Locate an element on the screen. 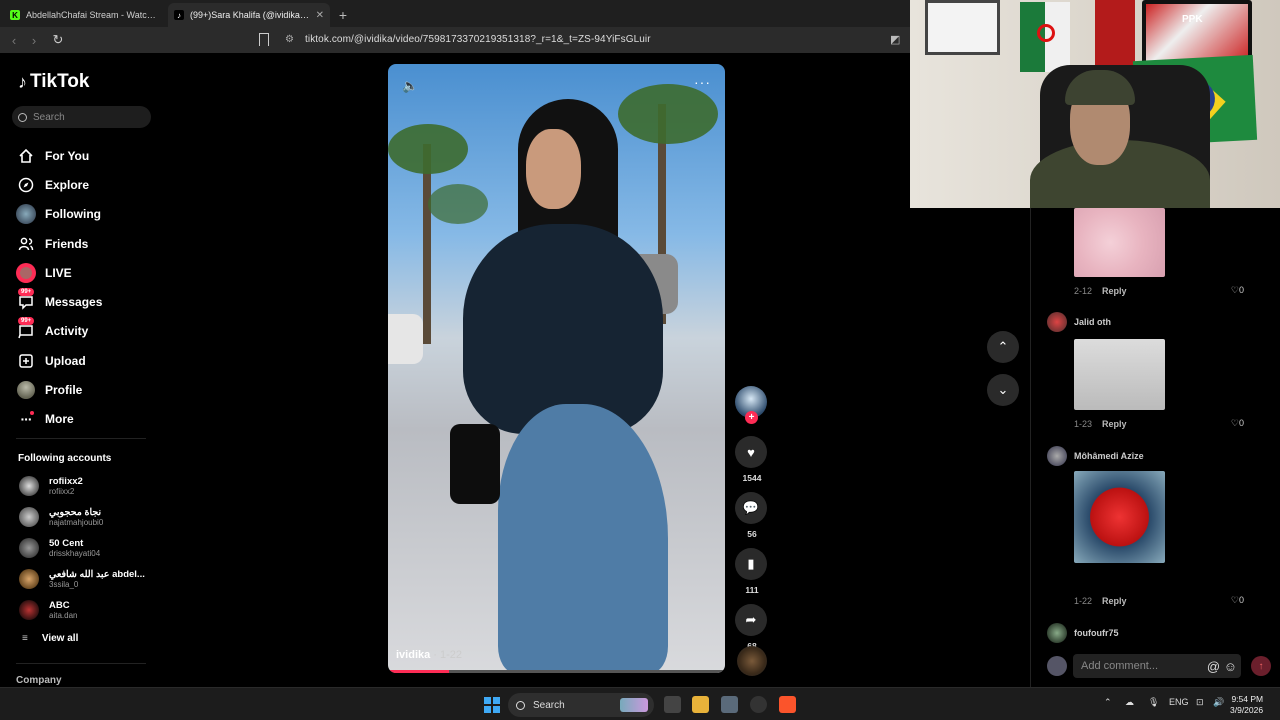  comment-button: 💬 is located at coordinates (751, 508).